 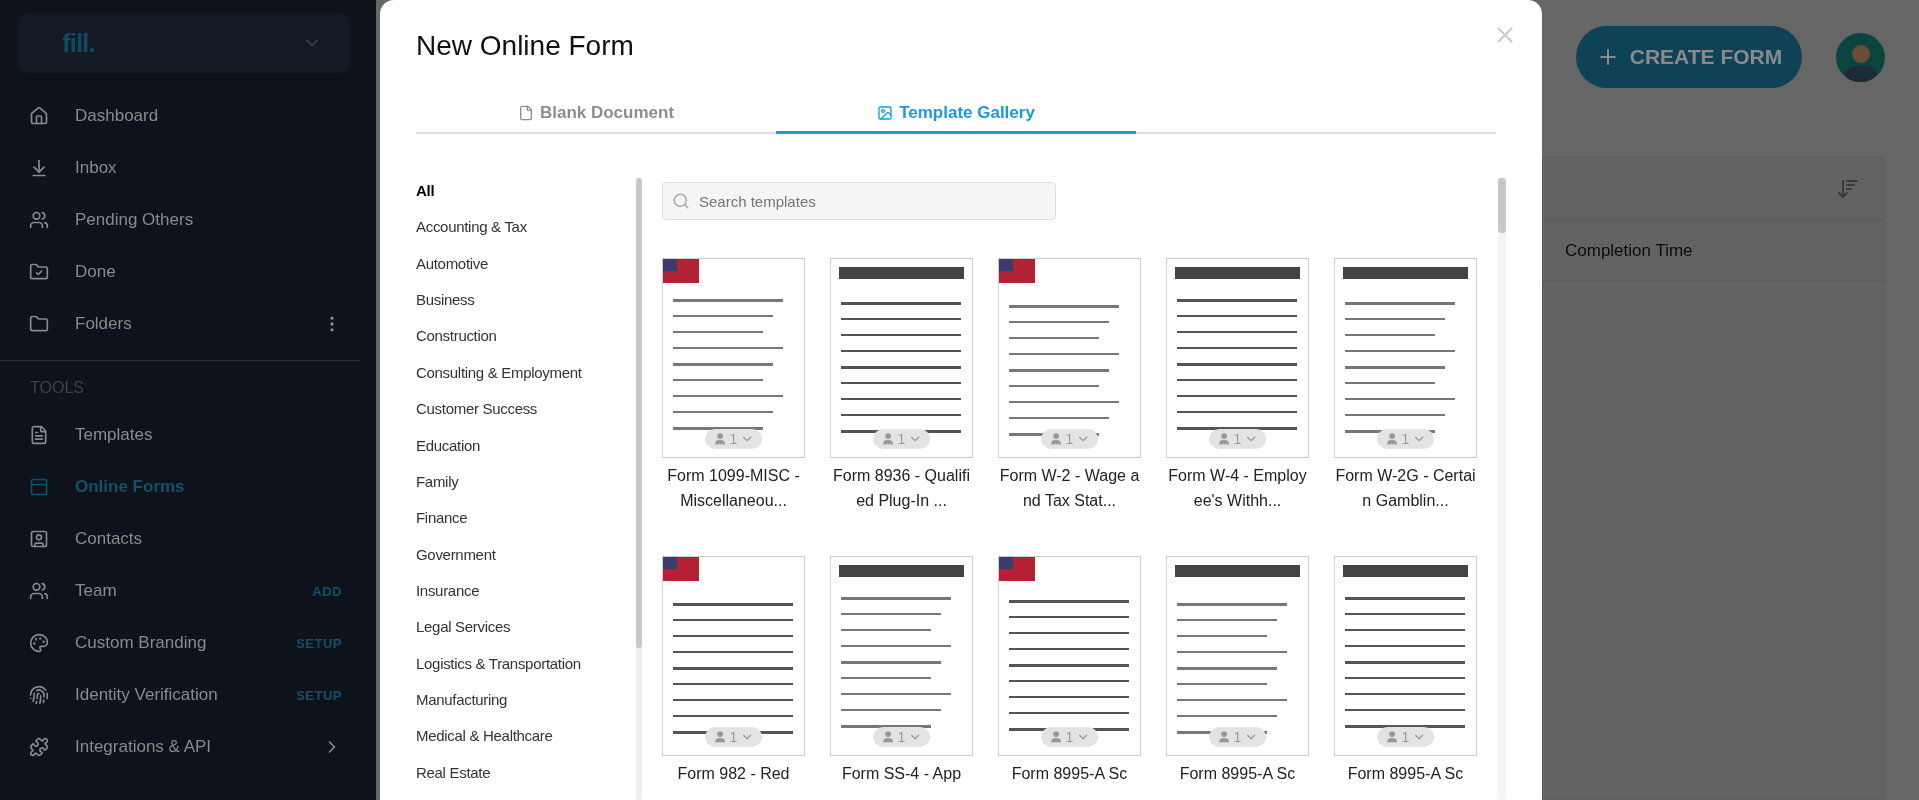 I want to click on gallery-icon, so click(x=885, y=112).